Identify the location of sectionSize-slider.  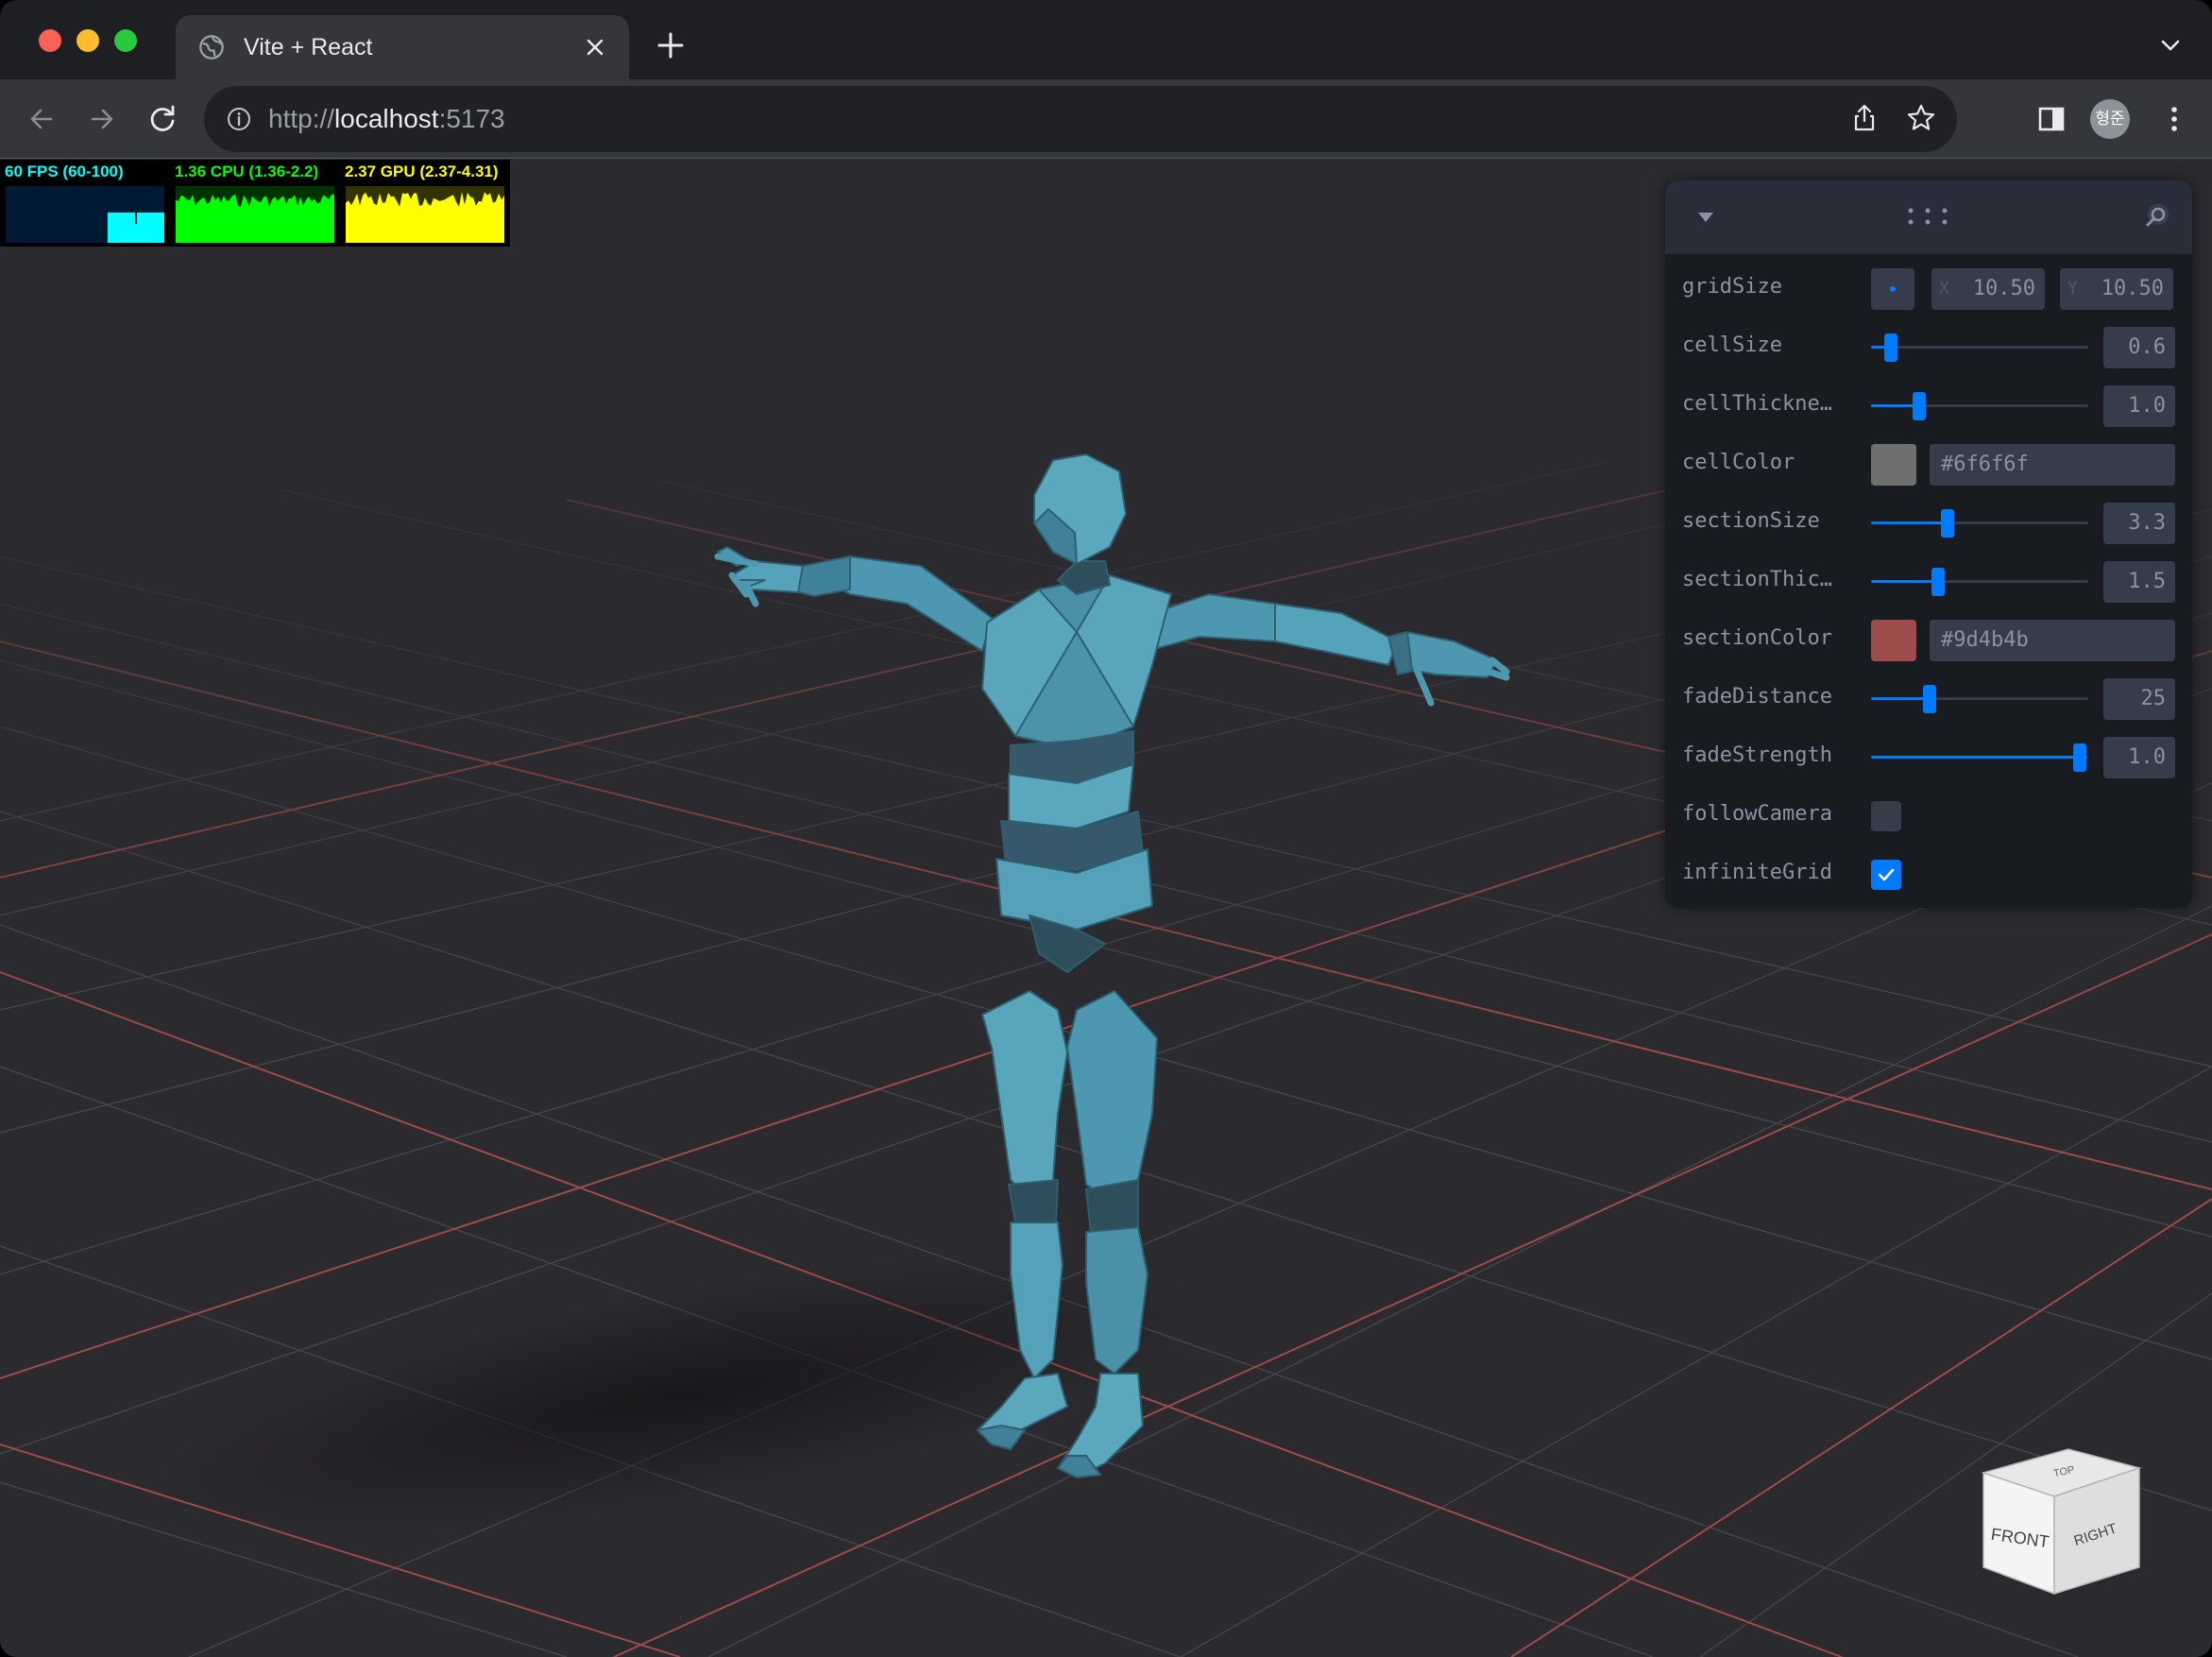
(1979, 523).